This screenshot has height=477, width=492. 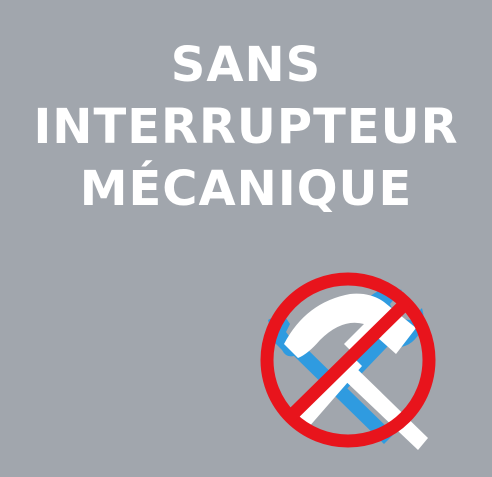 I want to click on feature-title-line-2: INTERRUPTEUR, so click(x=246, y=127).